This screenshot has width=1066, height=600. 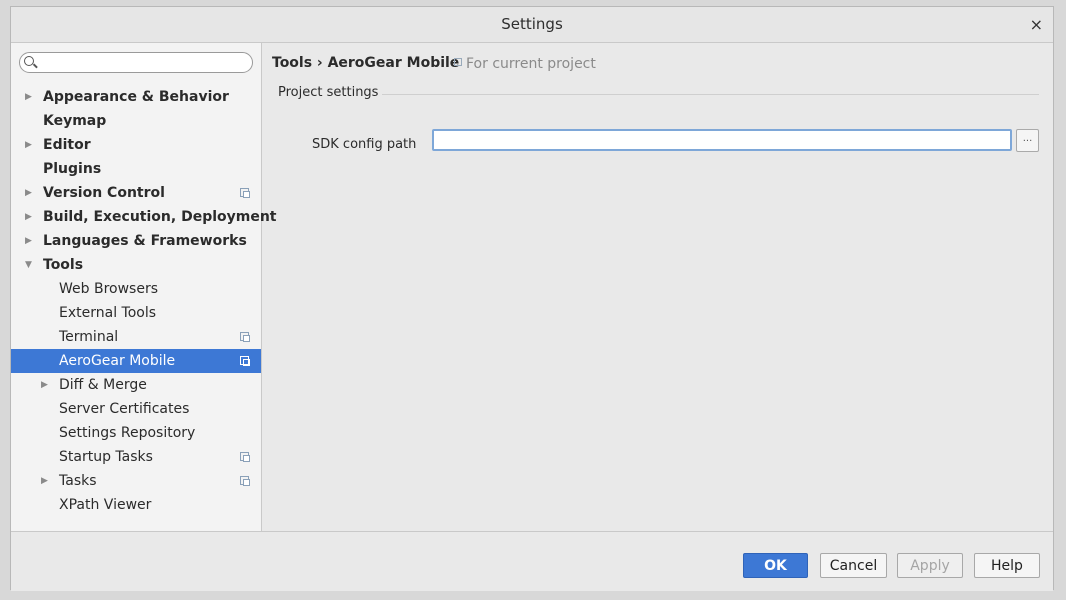 I want to click on sidebar-item: ▶ Editor, so click(x=136, y=145).